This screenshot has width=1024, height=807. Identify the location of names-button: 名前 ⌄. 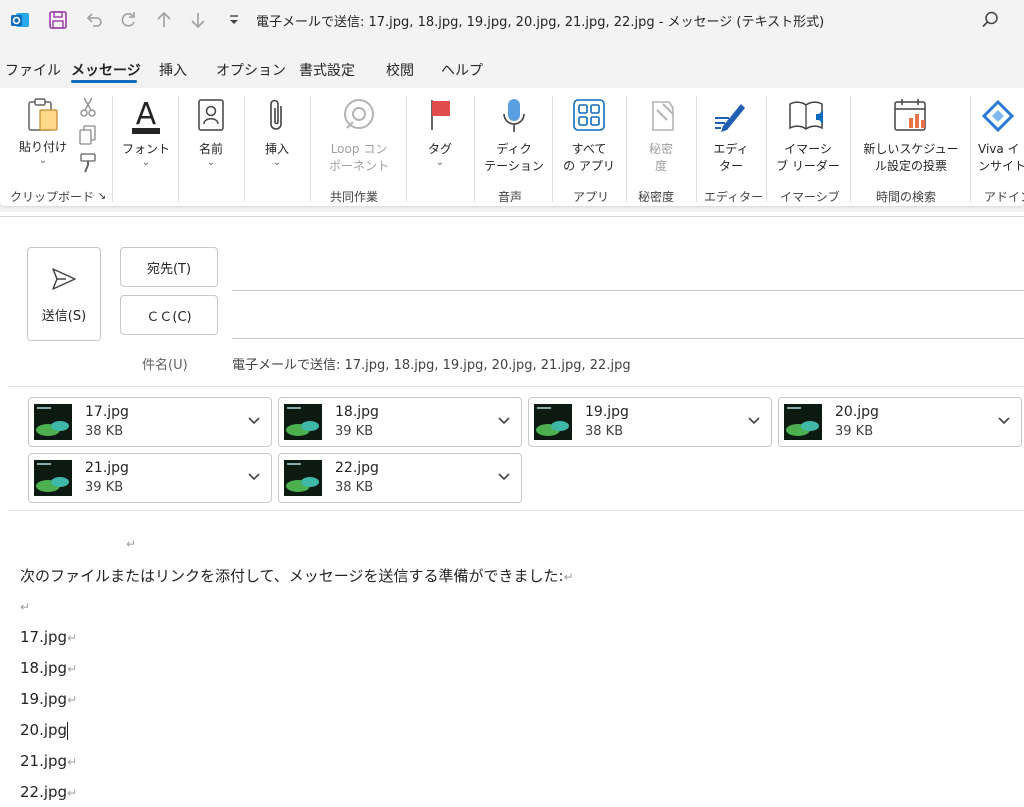
(211, 132).